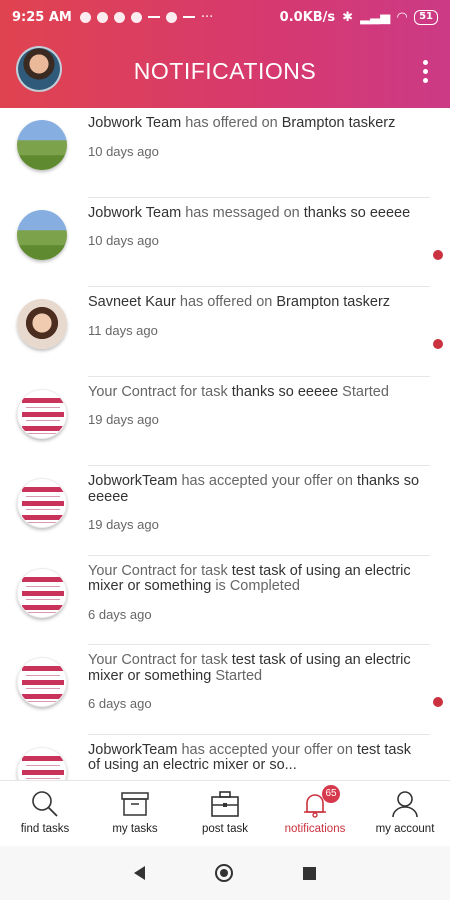 This screenshot has height=900, width=450. Describe the element at coordinates (139, 873) in the screenshot. I see `back-icon` at that location.